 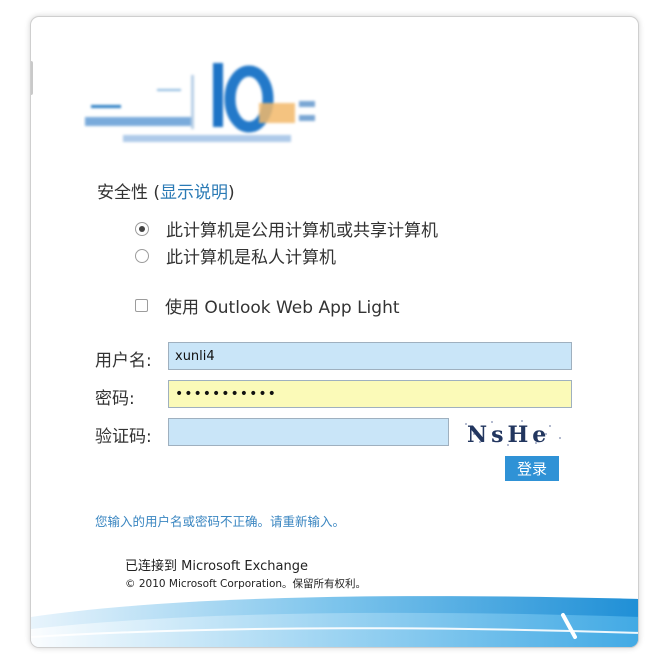 What do you see at coordinates (251, 258) in the screenshot?
I see `private-computer-label: 此计算机是私人计算机` at bounding box center [251, 258].